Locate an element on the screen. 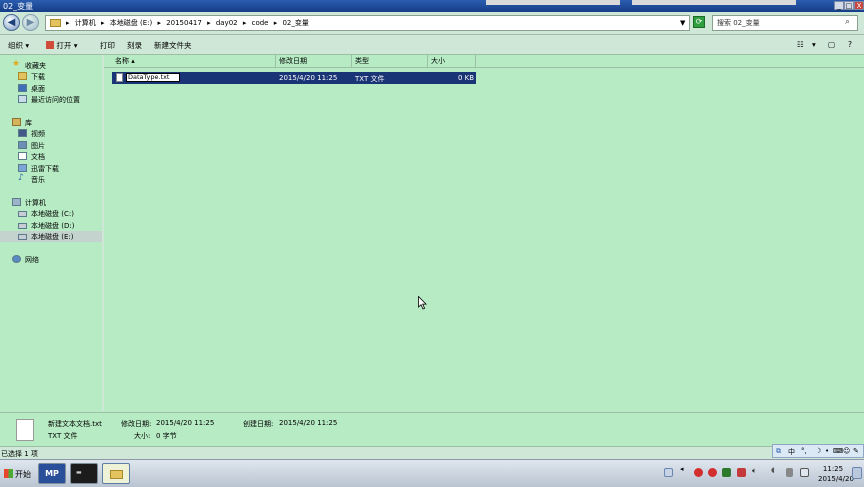 Image resolution: width=864 pixels, height=487 pixels. tray-expand-icon: ◂ is located at coordinates (684, 469).